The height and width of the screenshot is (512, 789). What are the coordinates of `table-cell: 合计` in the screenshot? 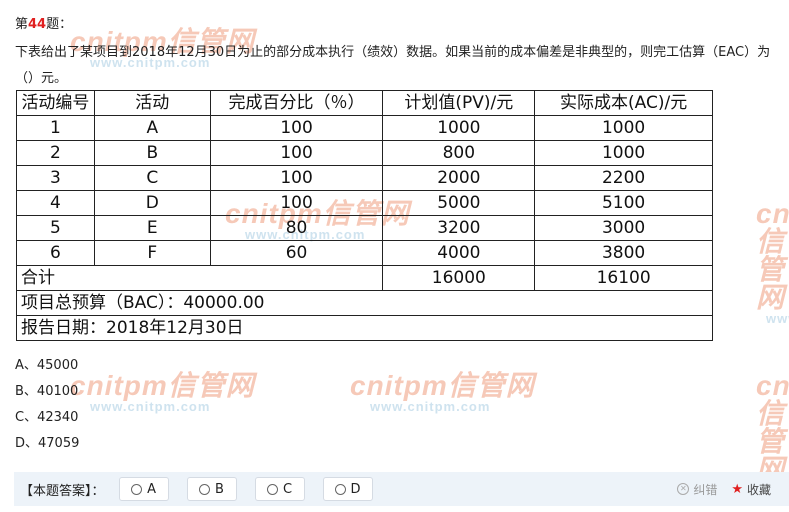 It's located at (199, 278).